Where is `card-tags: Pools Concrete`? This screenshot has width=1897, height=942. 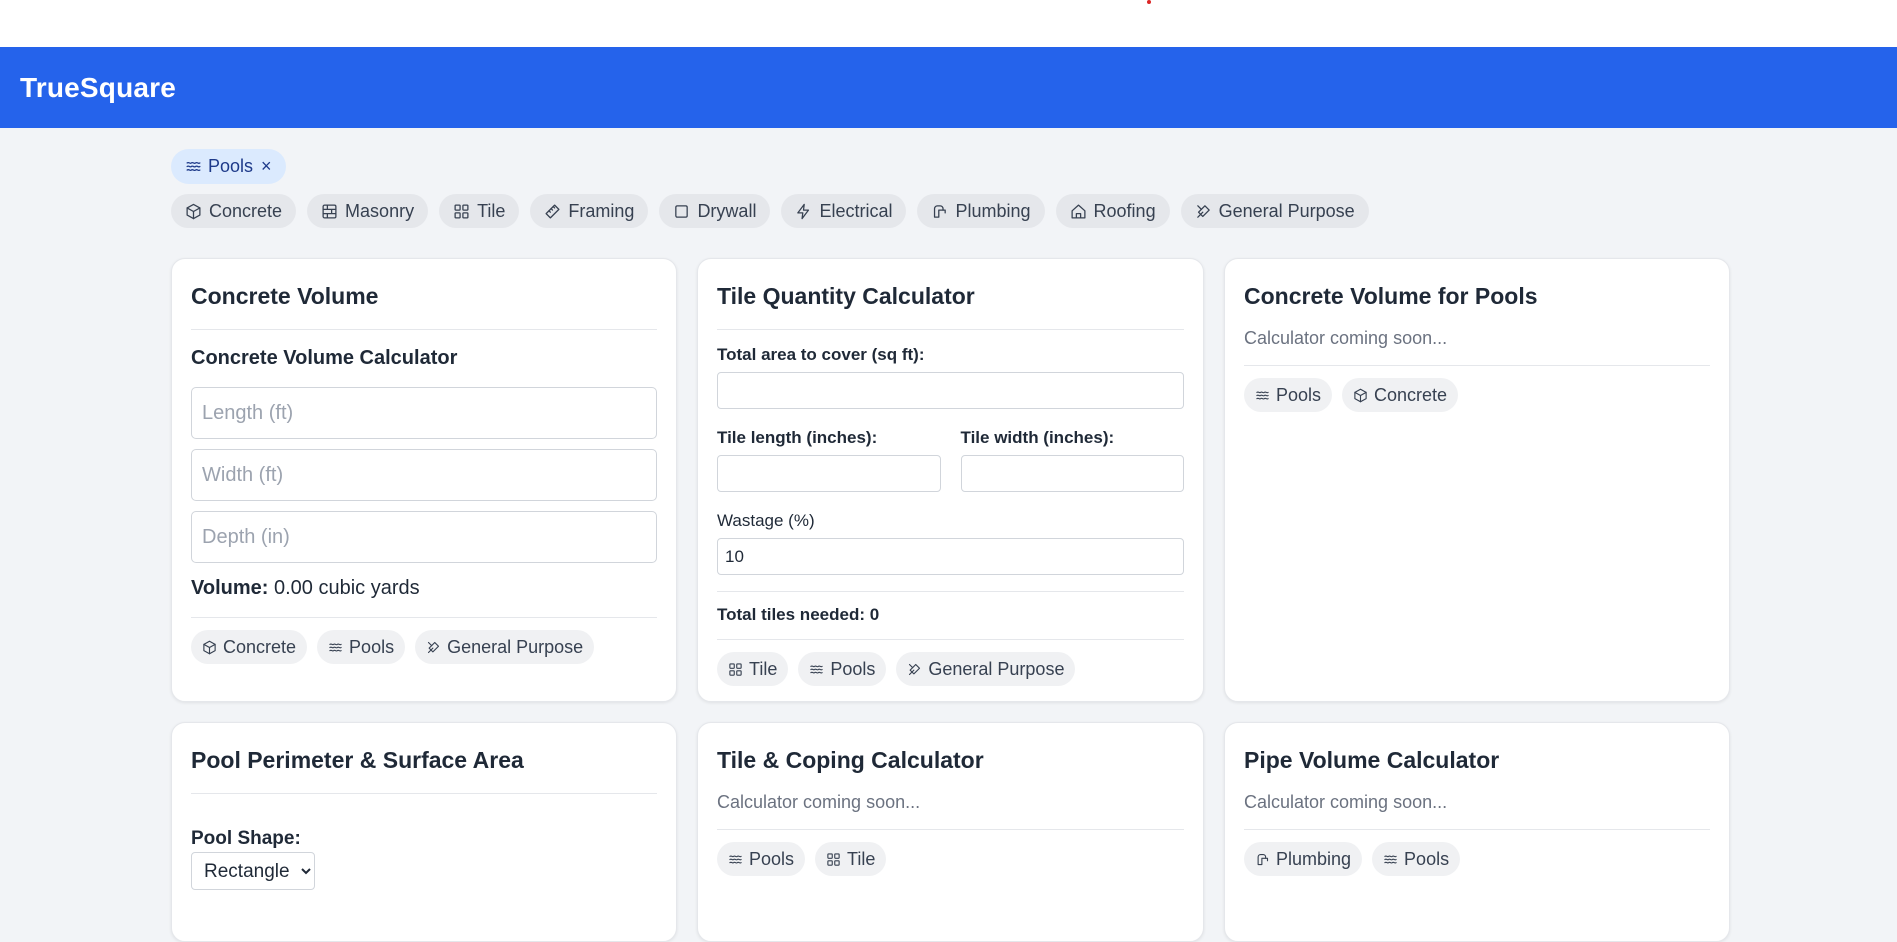 card-tags: Pools Concrete is located at coordinates (1477, 389).